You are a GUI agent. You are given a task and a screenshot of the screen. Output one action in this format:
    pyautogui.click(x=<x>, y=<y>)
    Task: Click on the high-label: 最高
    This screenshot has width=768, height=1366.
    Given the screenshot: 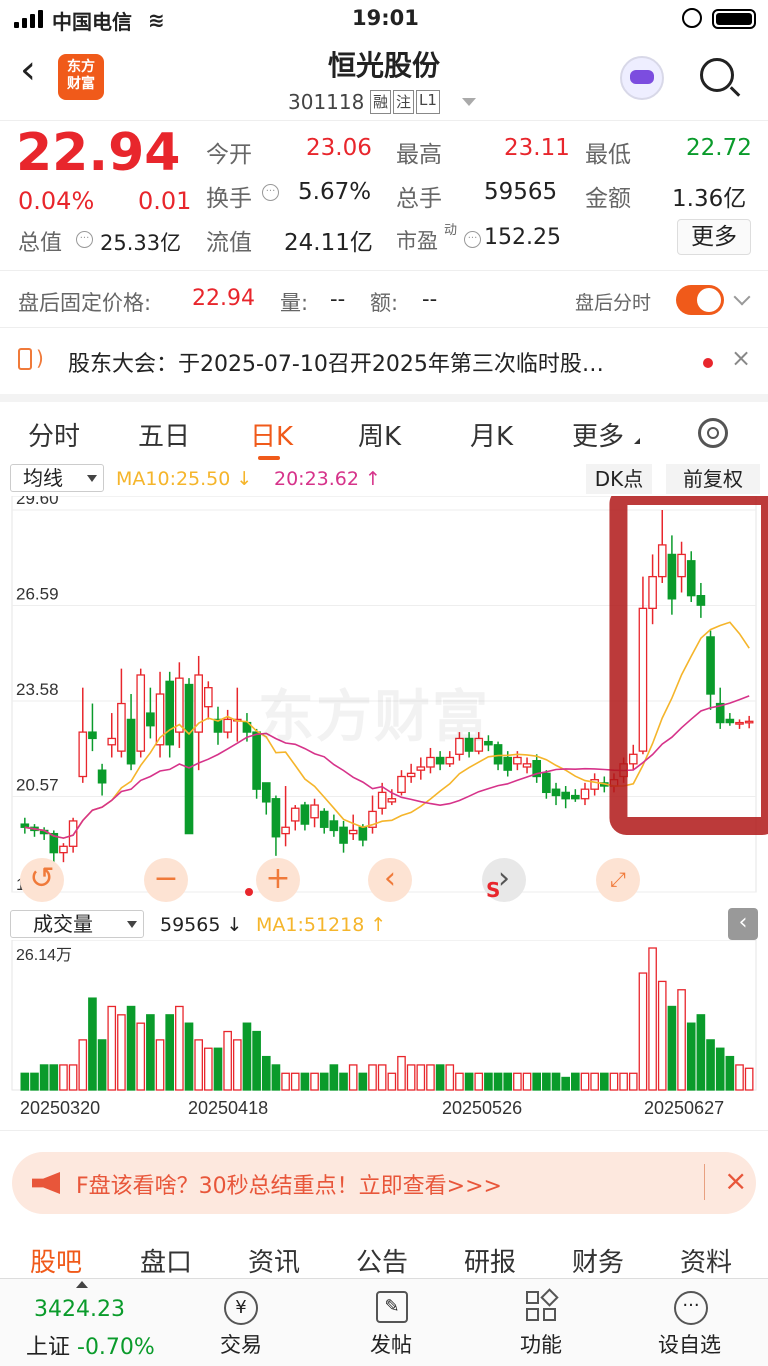 What is the action you would take?
    pyautogui.click(x=419, y=155)
    